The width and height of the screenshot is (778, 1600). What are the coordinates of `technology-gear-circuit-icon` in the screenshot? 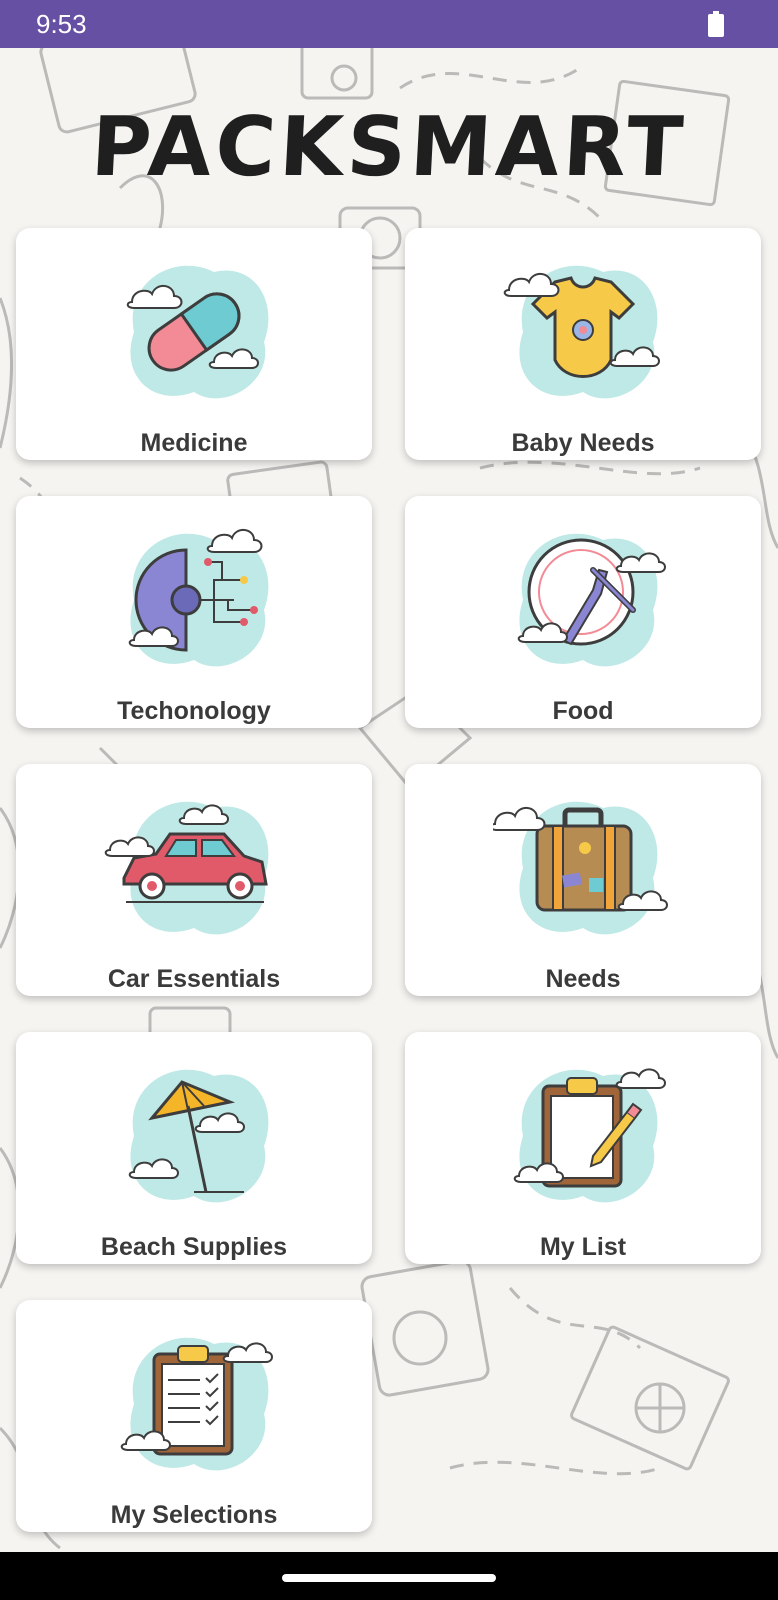 It's located at (198, 598).